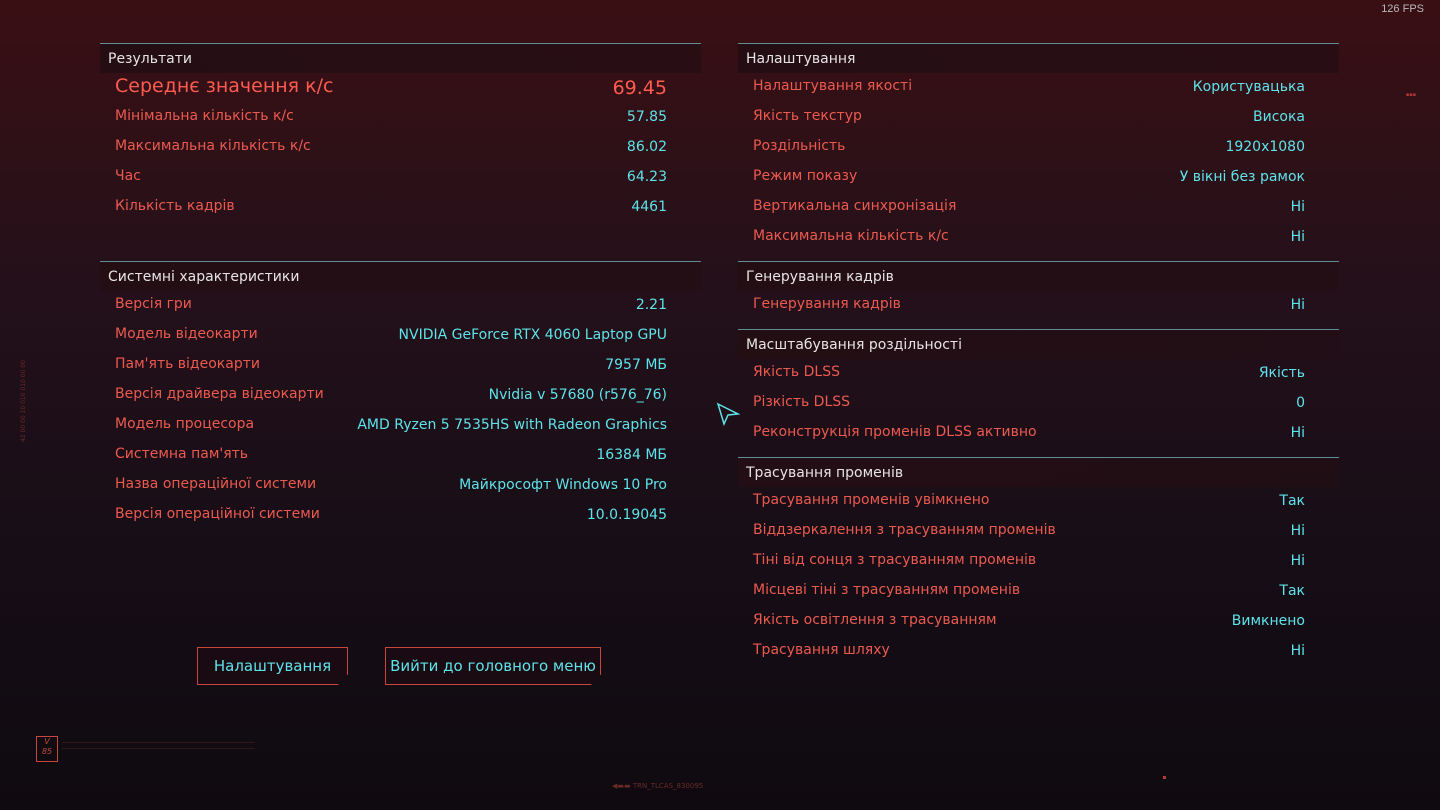  I want to click on row-label: Мінімальна кількість к/с, so click(204, 116).